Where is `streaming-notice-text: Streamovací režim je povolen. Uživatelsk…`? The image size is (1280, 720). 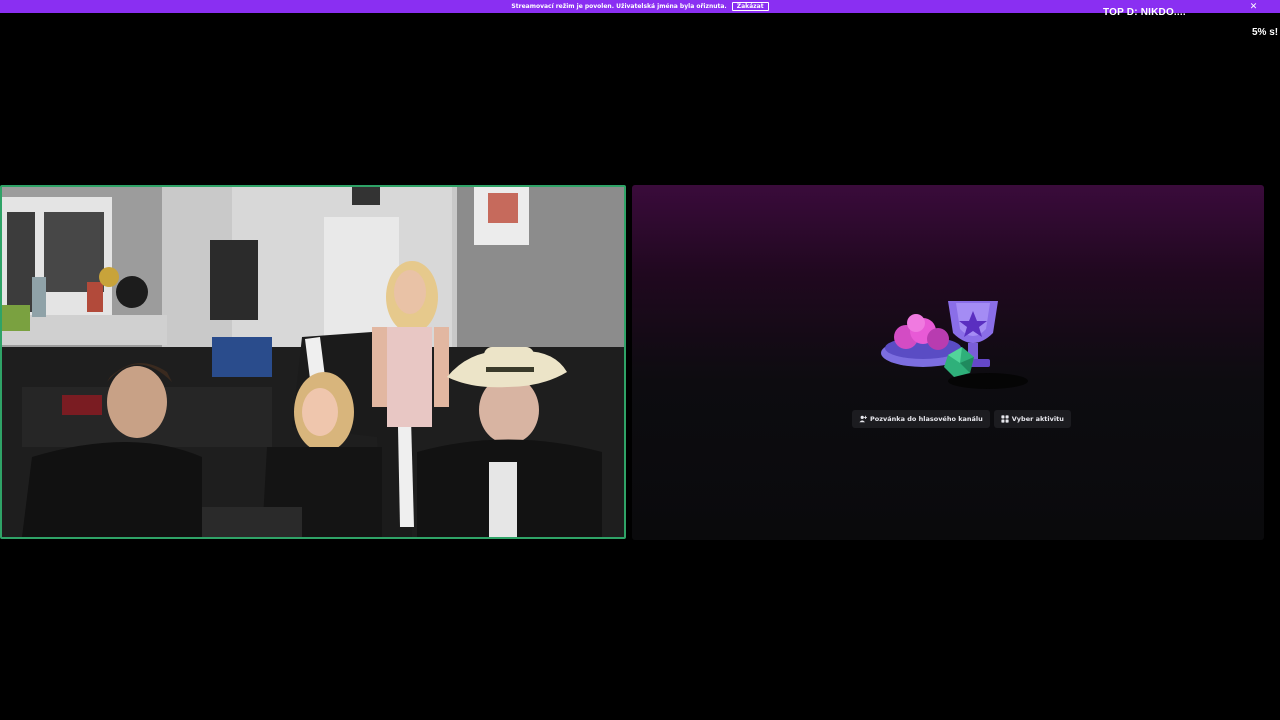
streaming-notice-text: Streamovací režim je povolen. Uživatelsk… is located at coordinates (619, 6).